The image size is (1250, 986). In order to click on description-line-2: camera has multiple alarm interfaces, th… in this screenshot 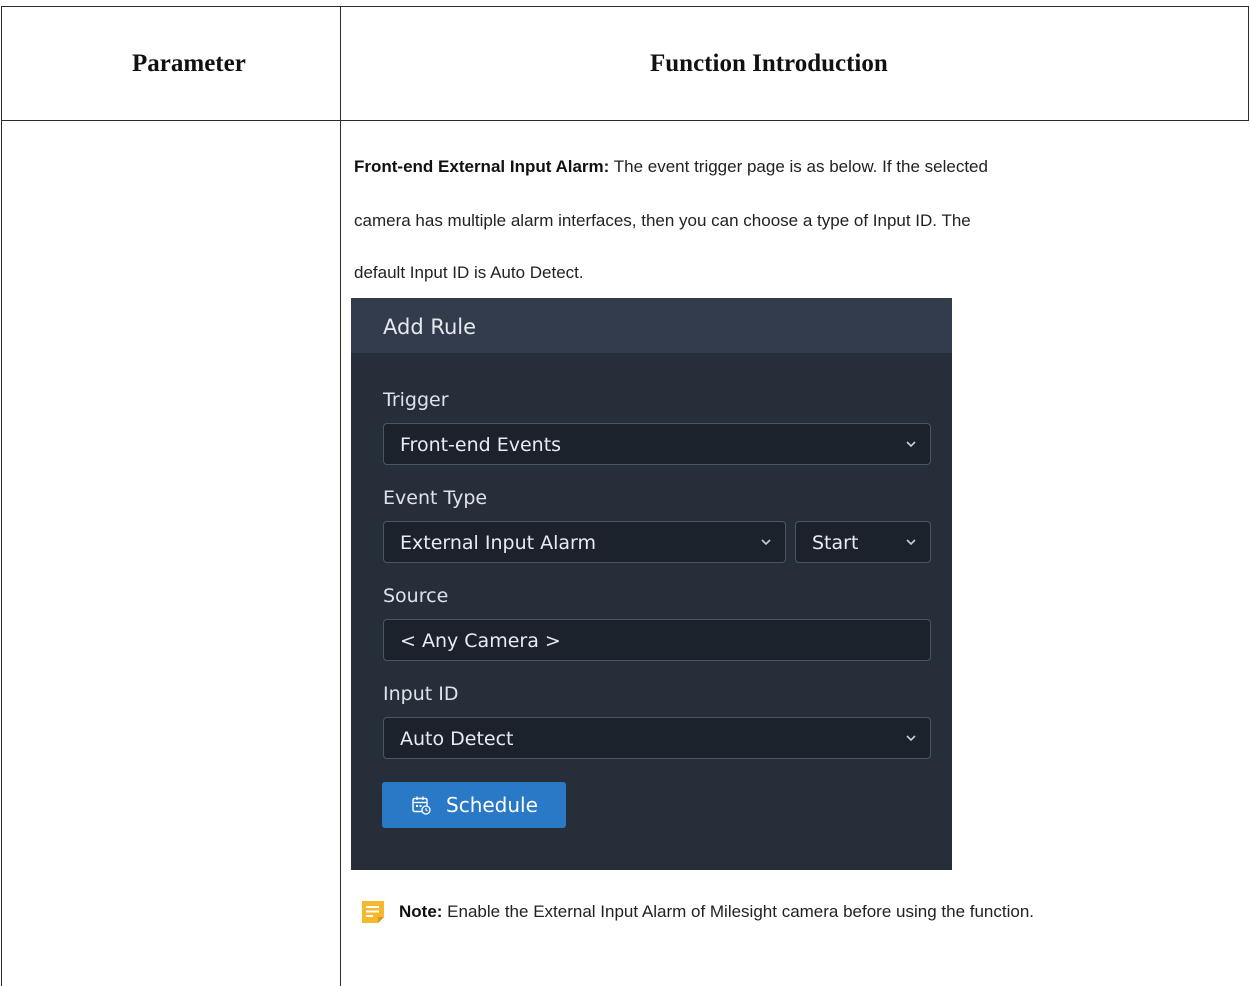, I will do `click(662, 220)`.